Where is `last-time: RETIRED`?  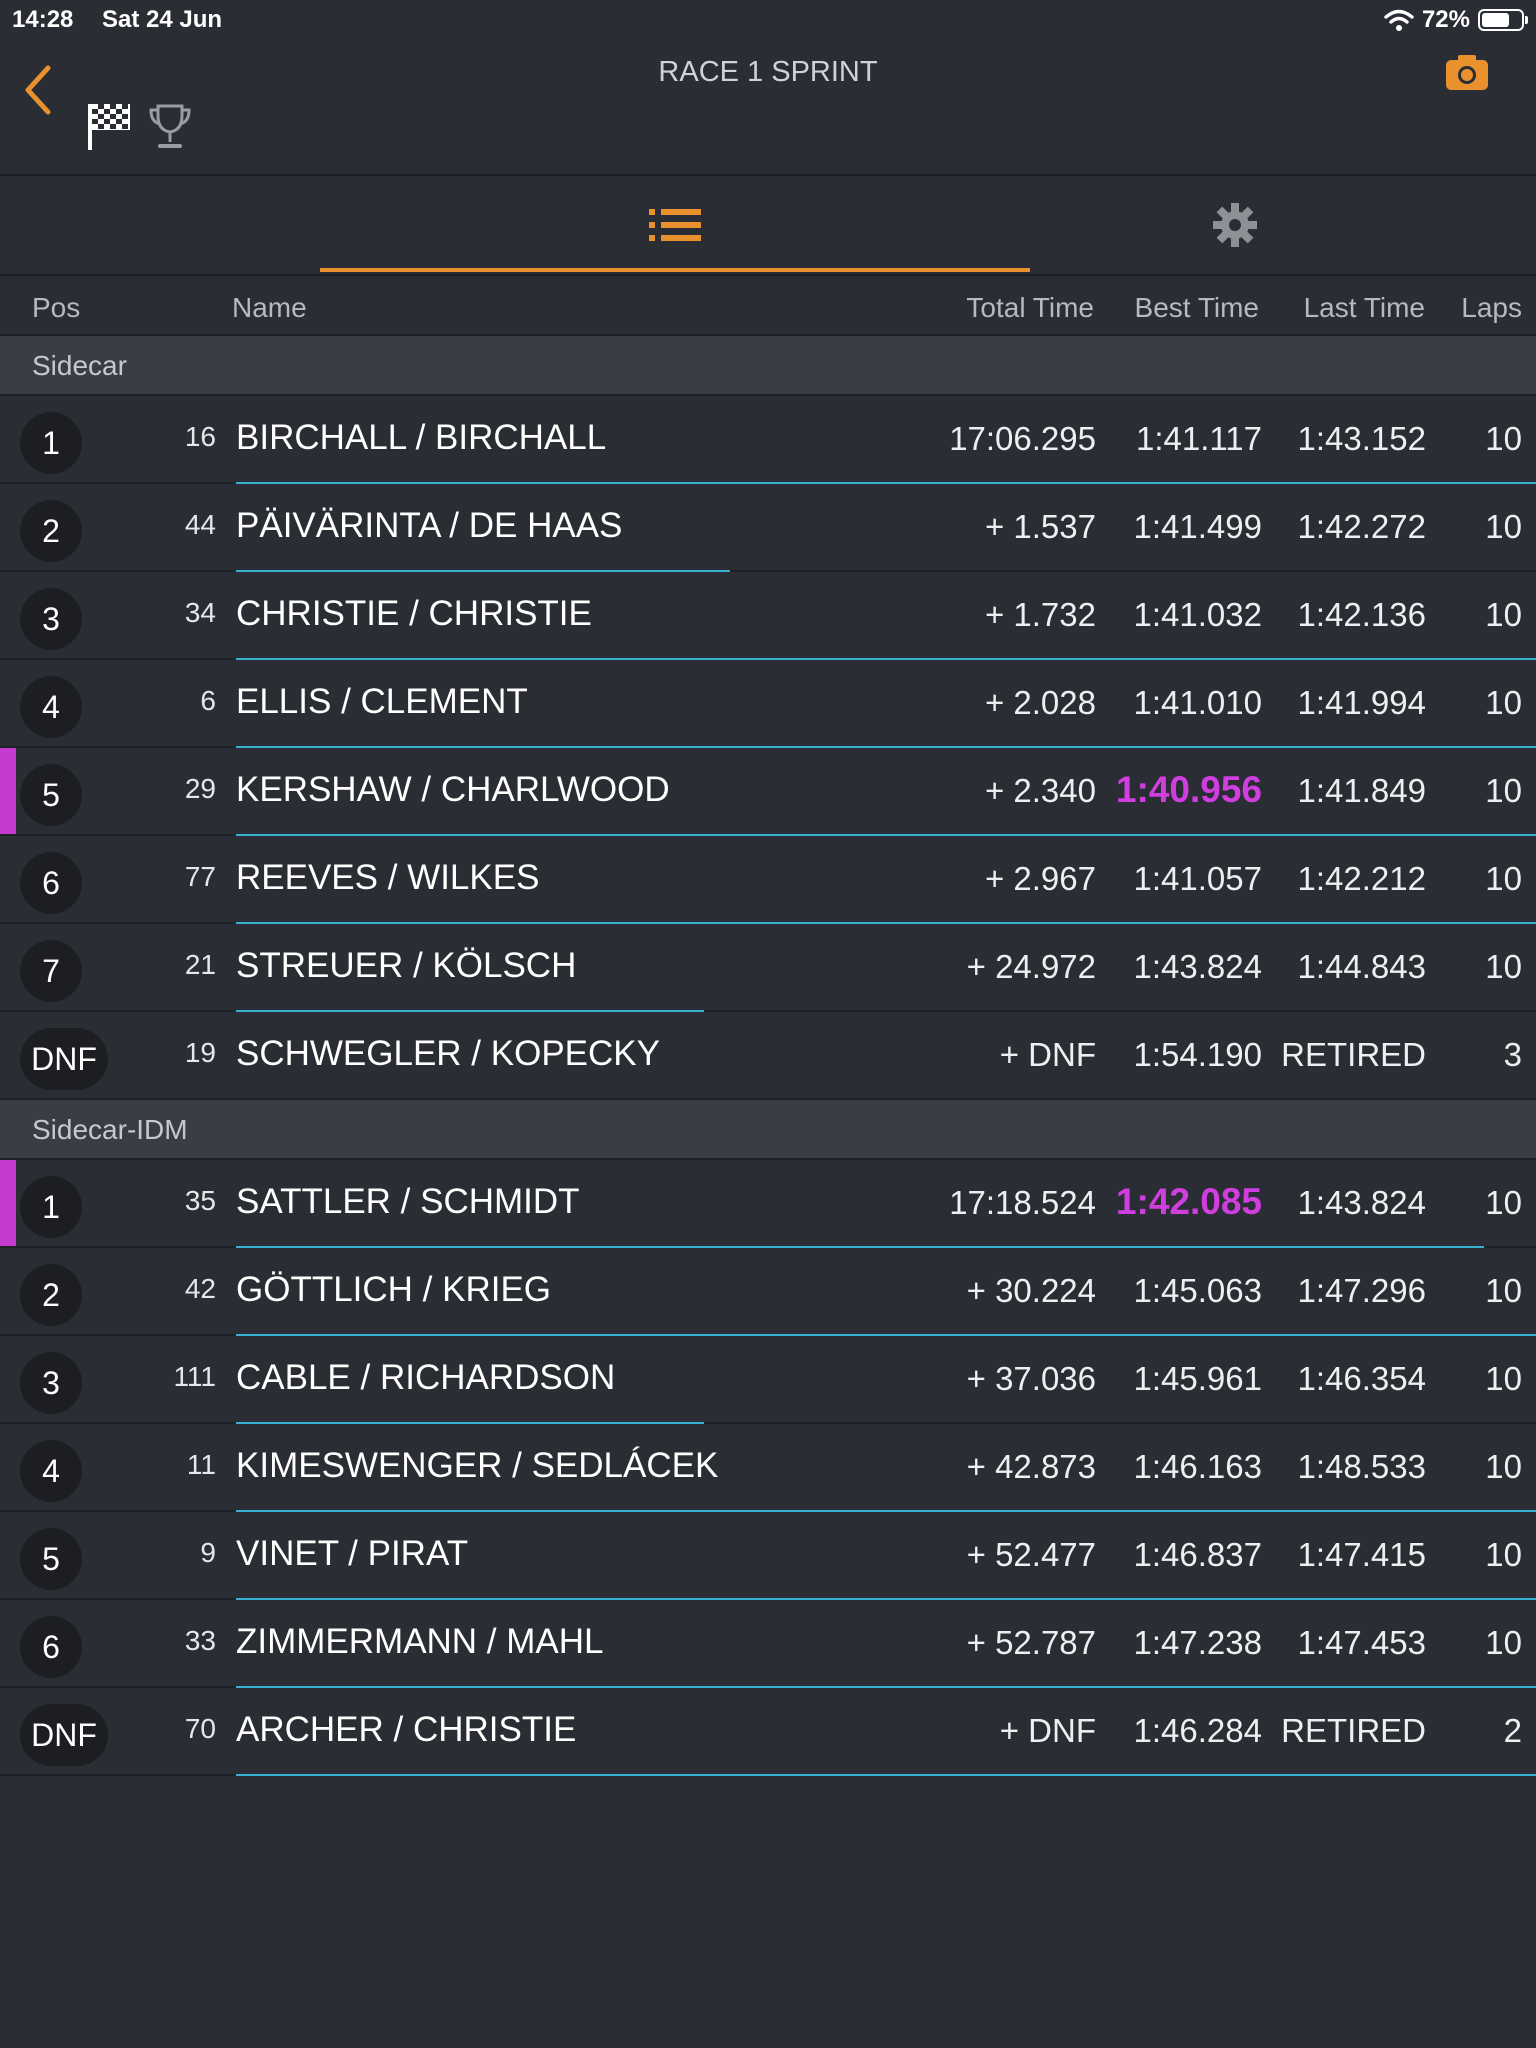
last-time: RETIRED is located at coordinates (1353, 1730).